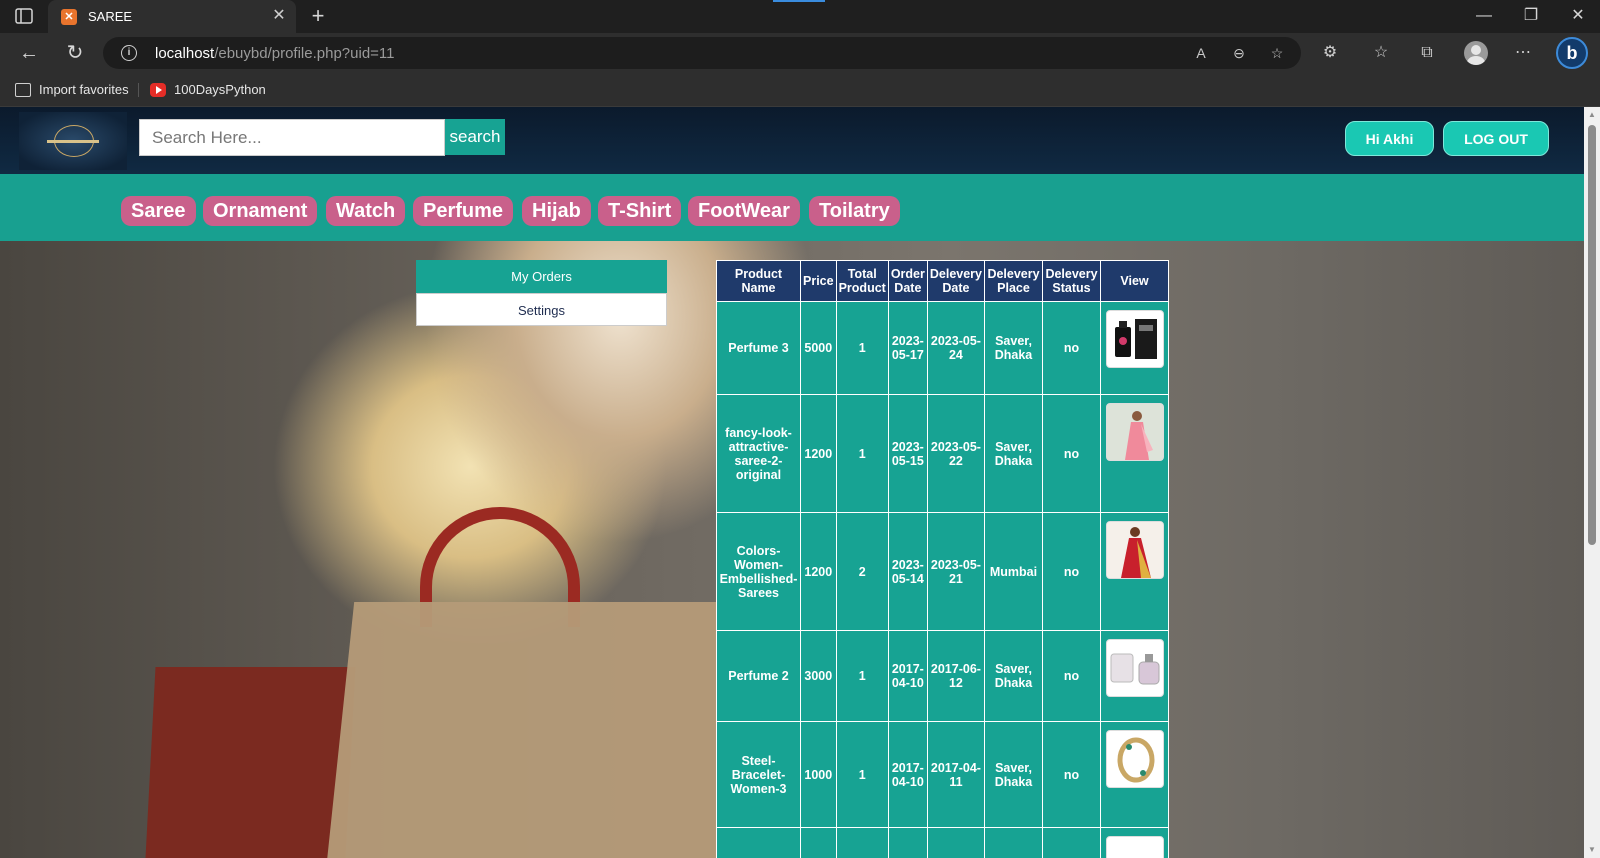 This screenshot has width=1600, height=858. I want to click on cell-order-date: 2023-05-15, so click(907, 453).